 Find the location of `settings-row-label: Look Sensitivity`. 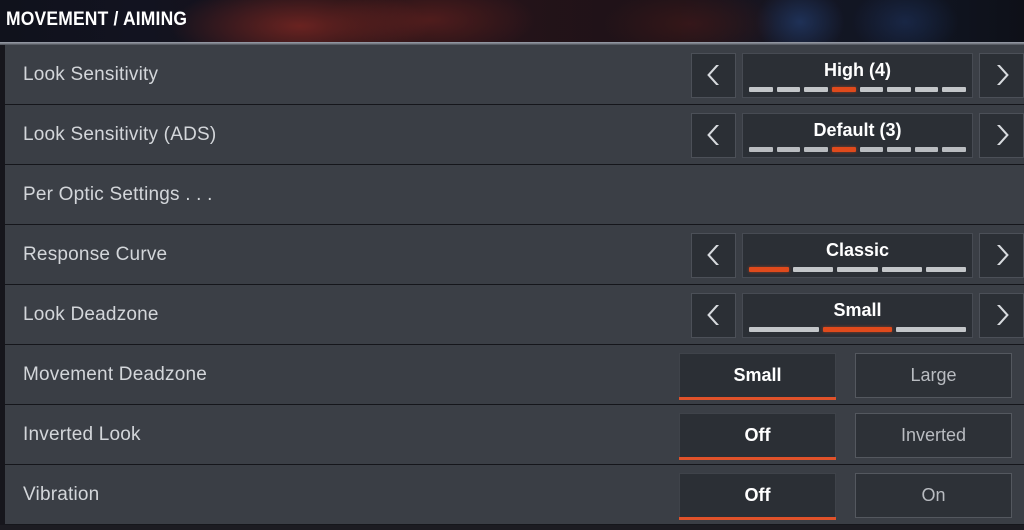

settings-row-label: Look Sensitivity is located at coordinates (91, 74).